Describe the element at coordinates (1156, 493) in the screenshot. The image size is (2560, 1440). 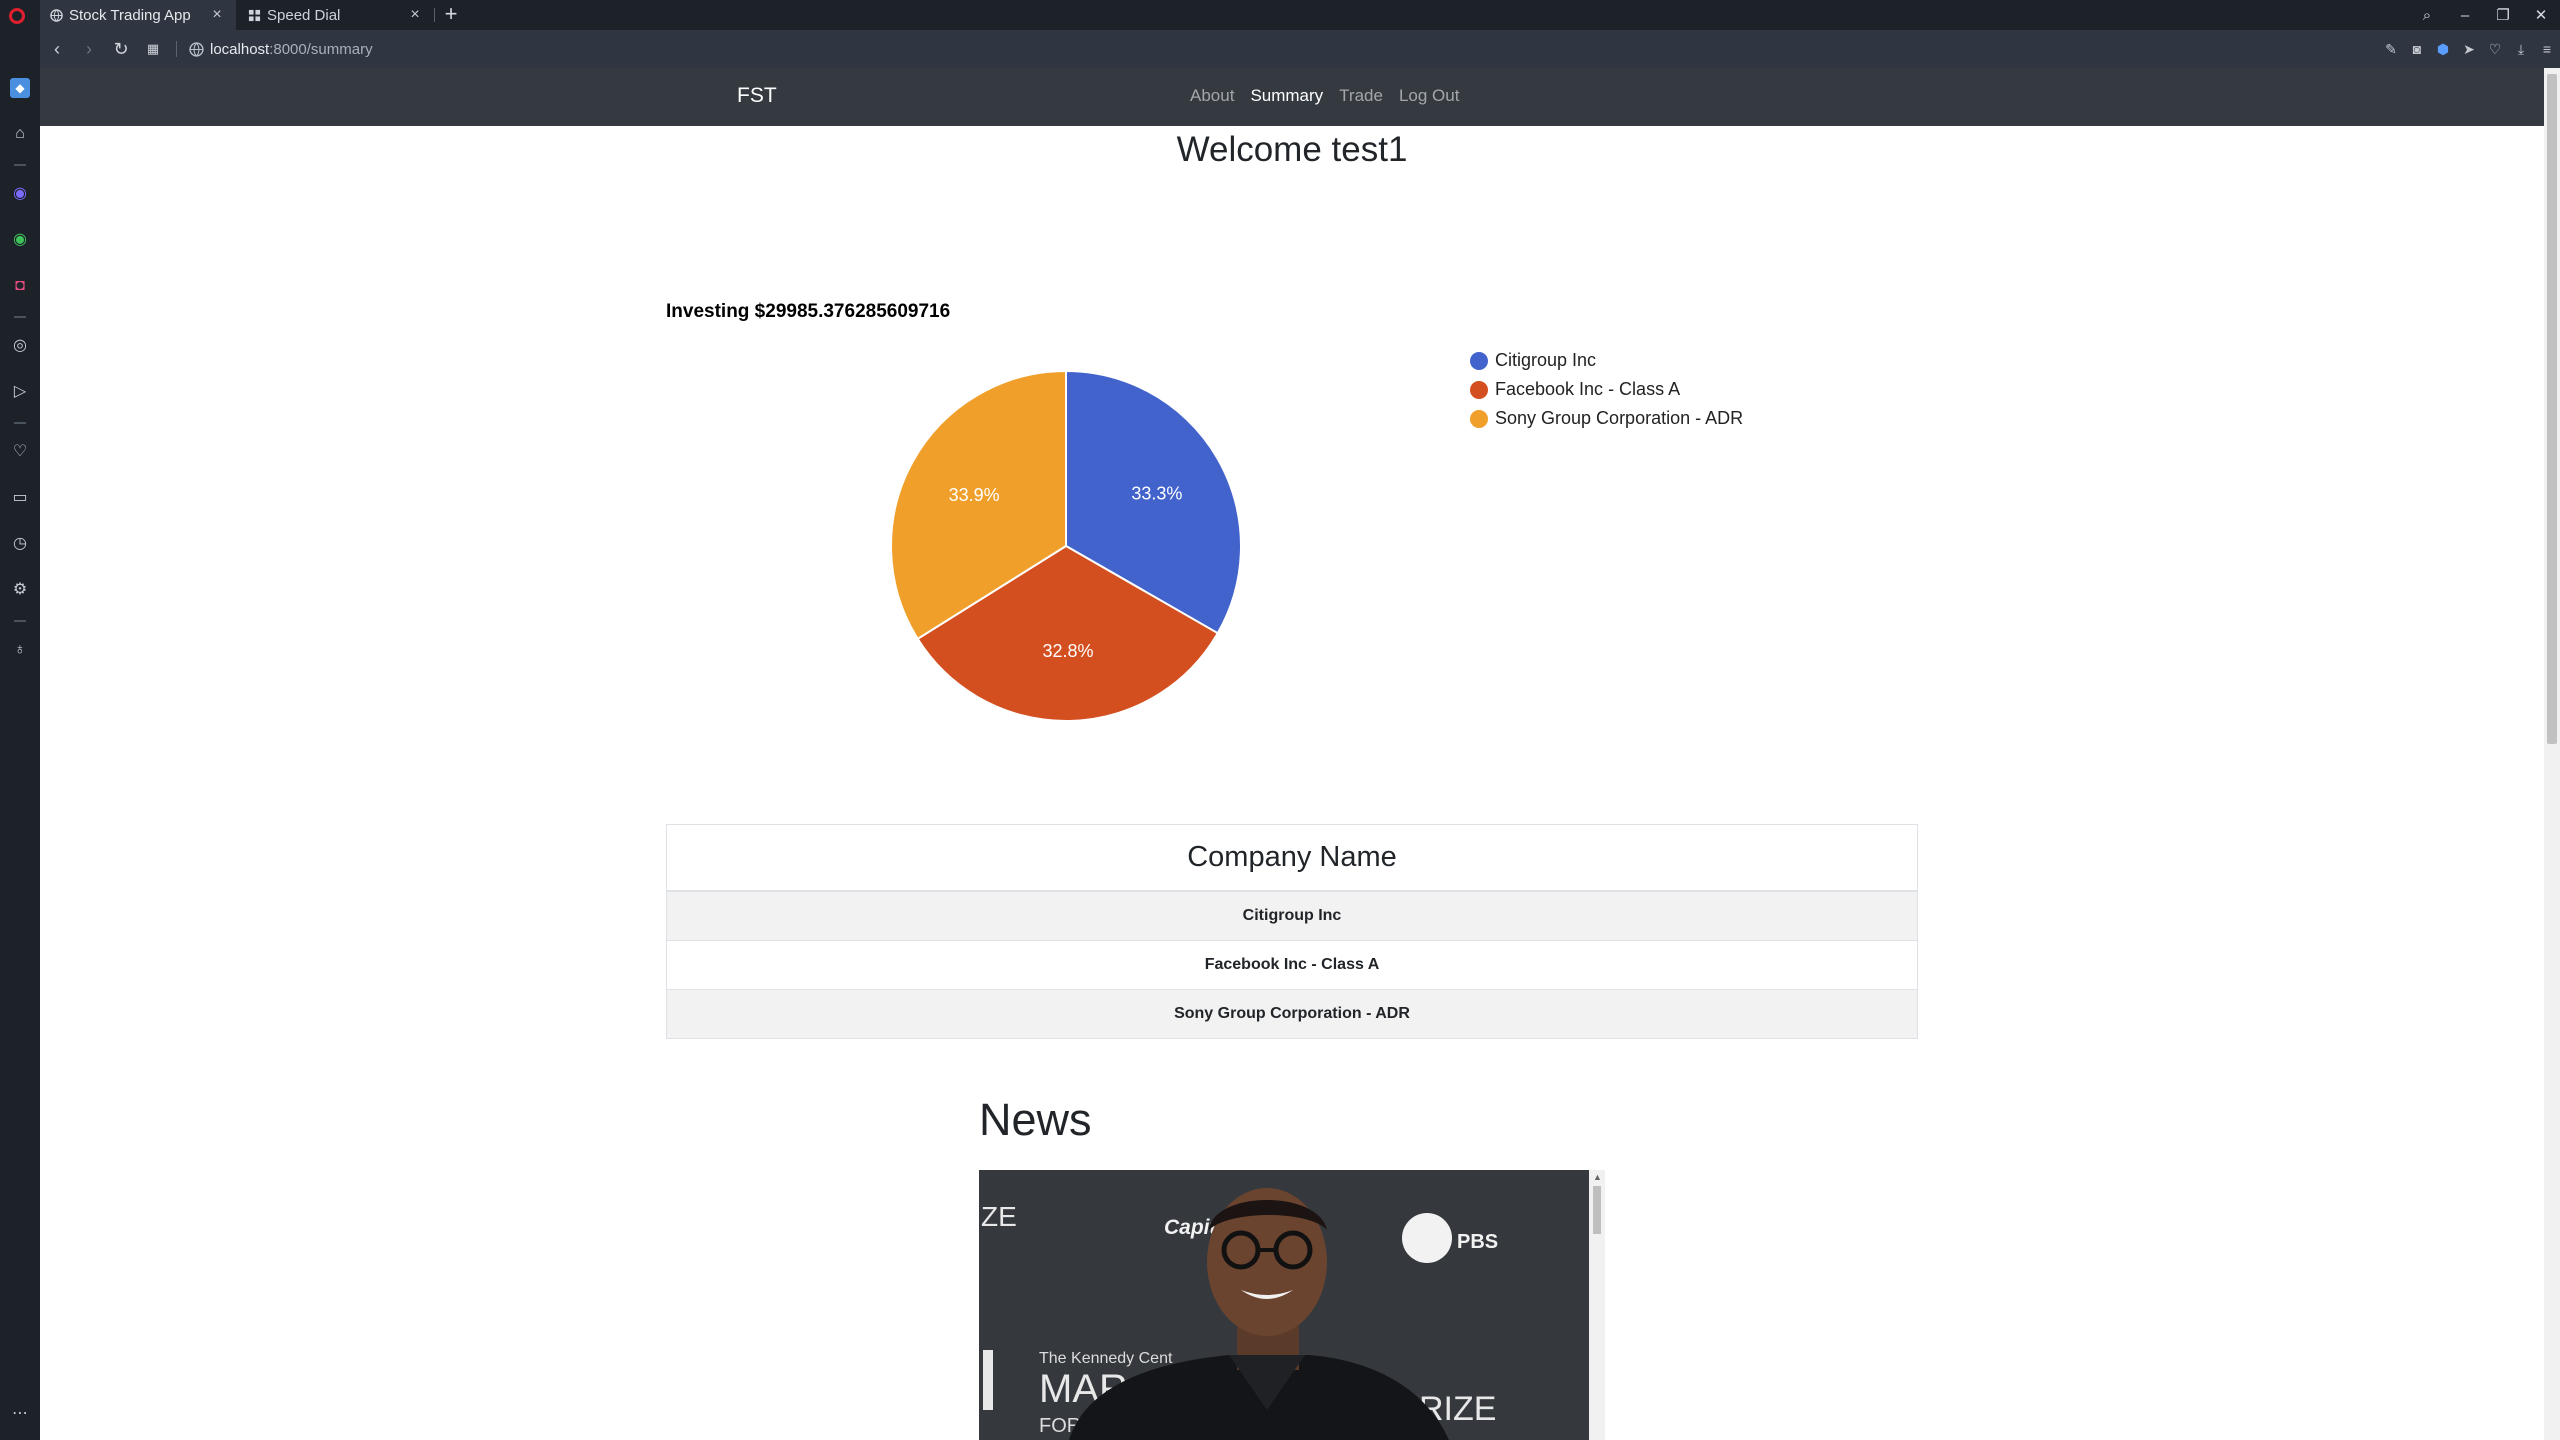
I see `pie-slice-label: 33.3%` at that location.